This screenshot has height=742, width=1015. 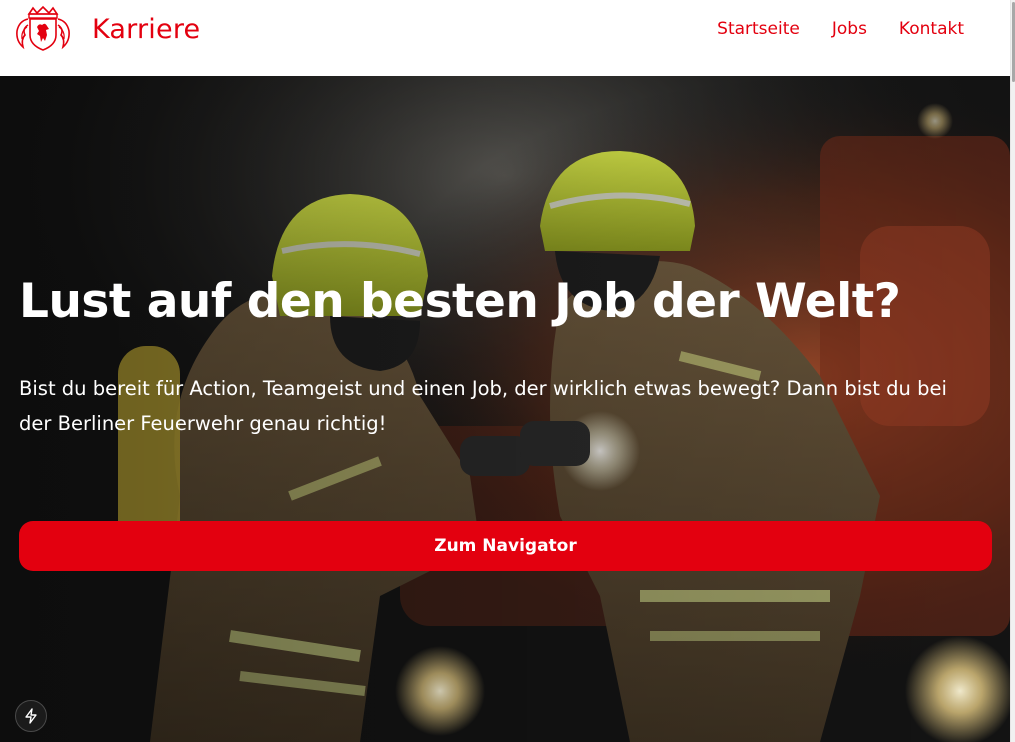 What do you see at coordinates (1012, 371) in the screenshot?
I see `page-scrollbar` at bounding box center [1012, 371].